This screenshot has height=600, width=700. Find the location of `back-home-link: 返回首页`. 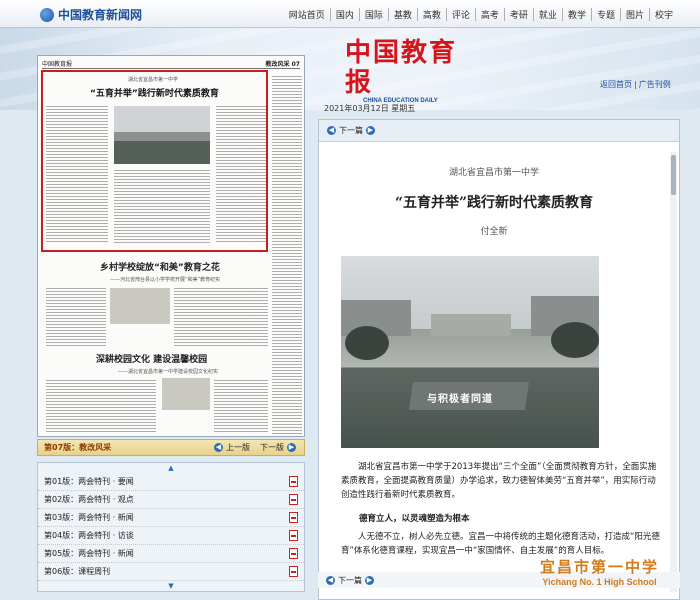

back-home-link: 返回首页 is located at coordinates (616, 84).